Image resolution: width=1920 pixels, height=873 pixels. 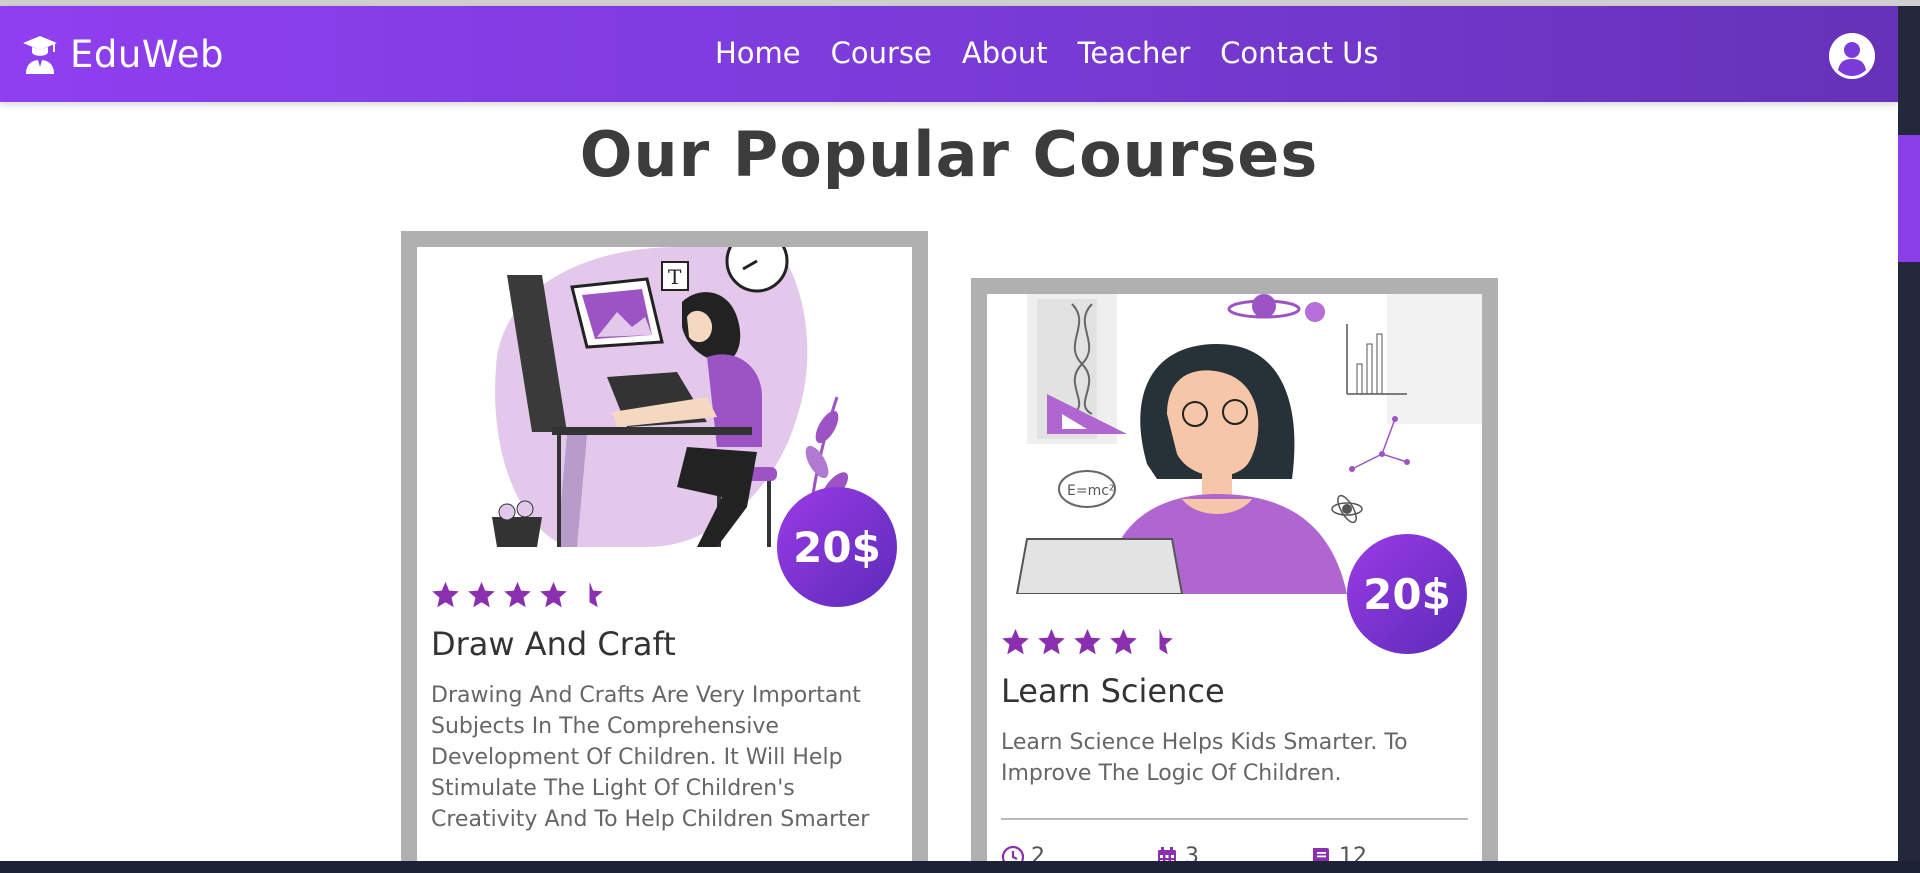 I want to click on brand-logo: EduWeb, so click(x=123, y=54).